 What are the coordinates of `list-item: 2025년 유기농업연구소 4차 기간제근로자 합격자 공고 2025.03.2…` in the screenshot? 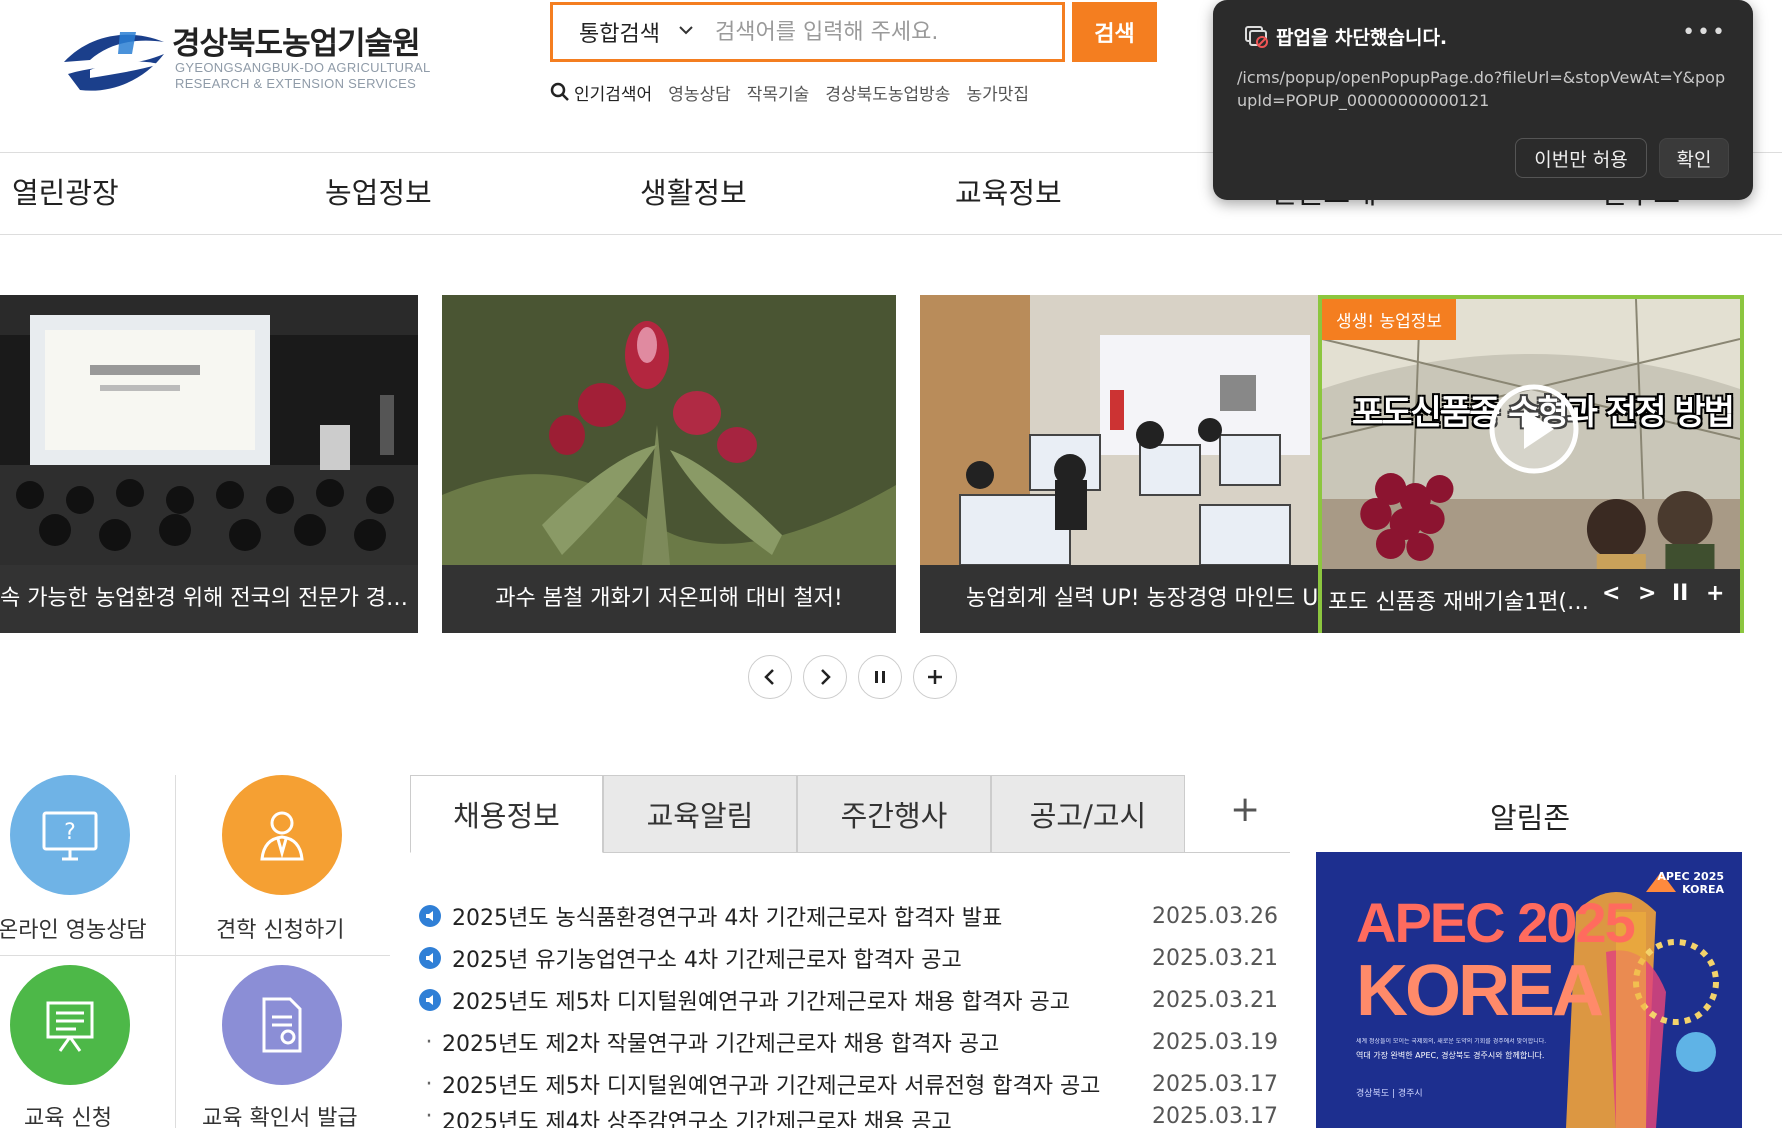 It's located at (848, 958).